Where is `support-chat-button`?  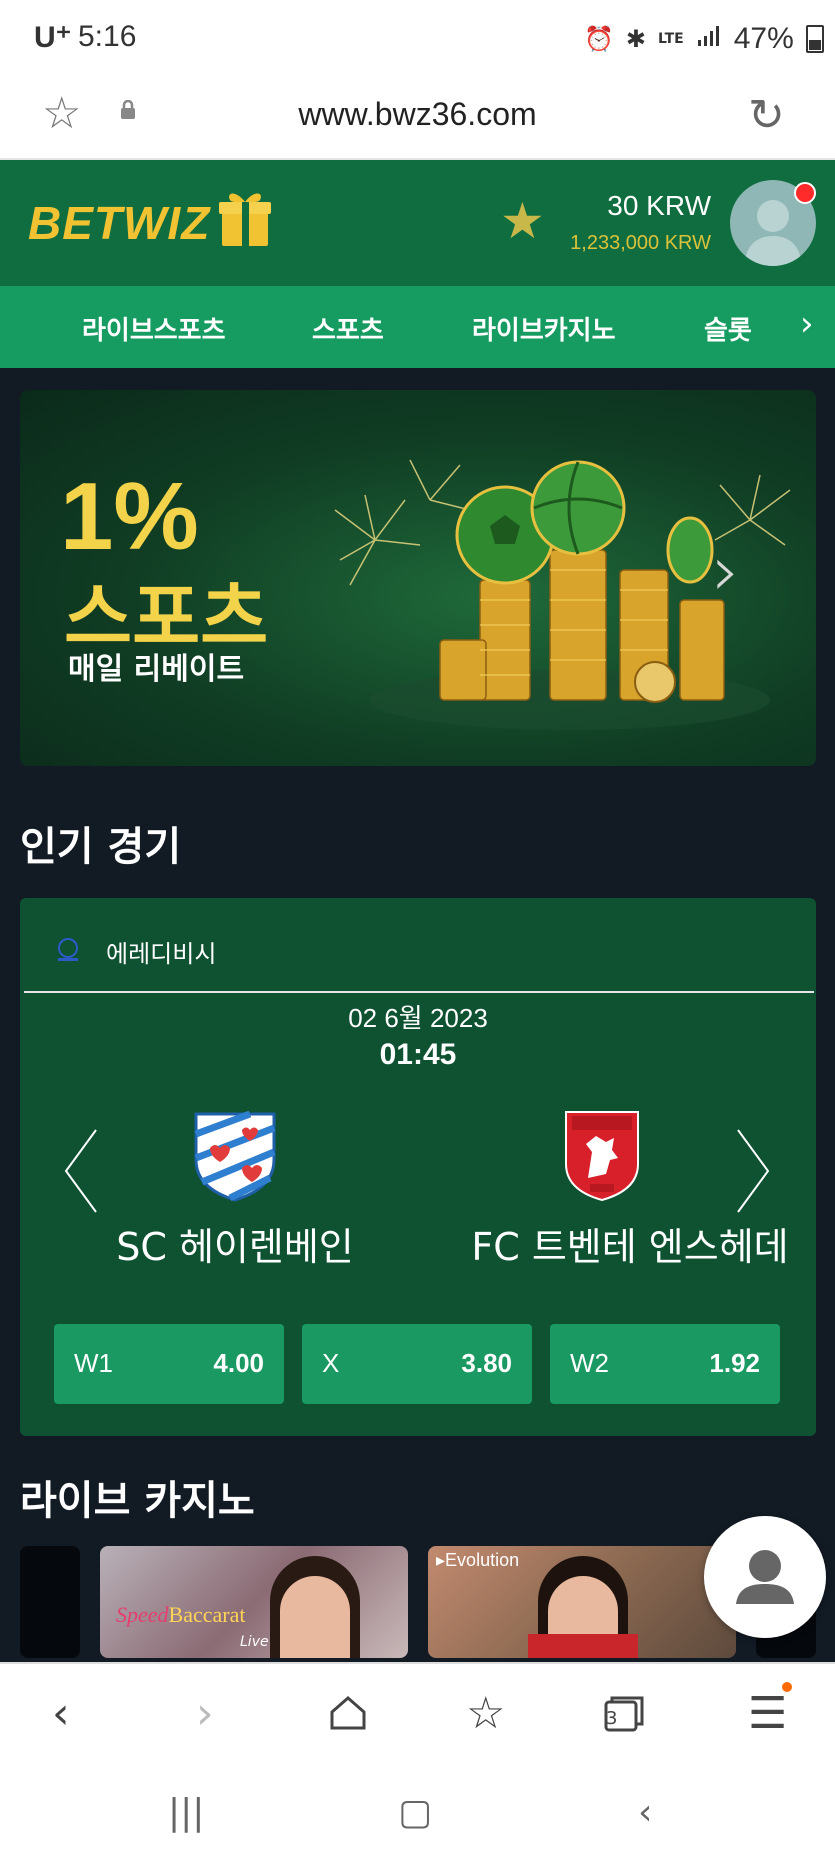 support-chat-button is located at coordinates (765, 1577).